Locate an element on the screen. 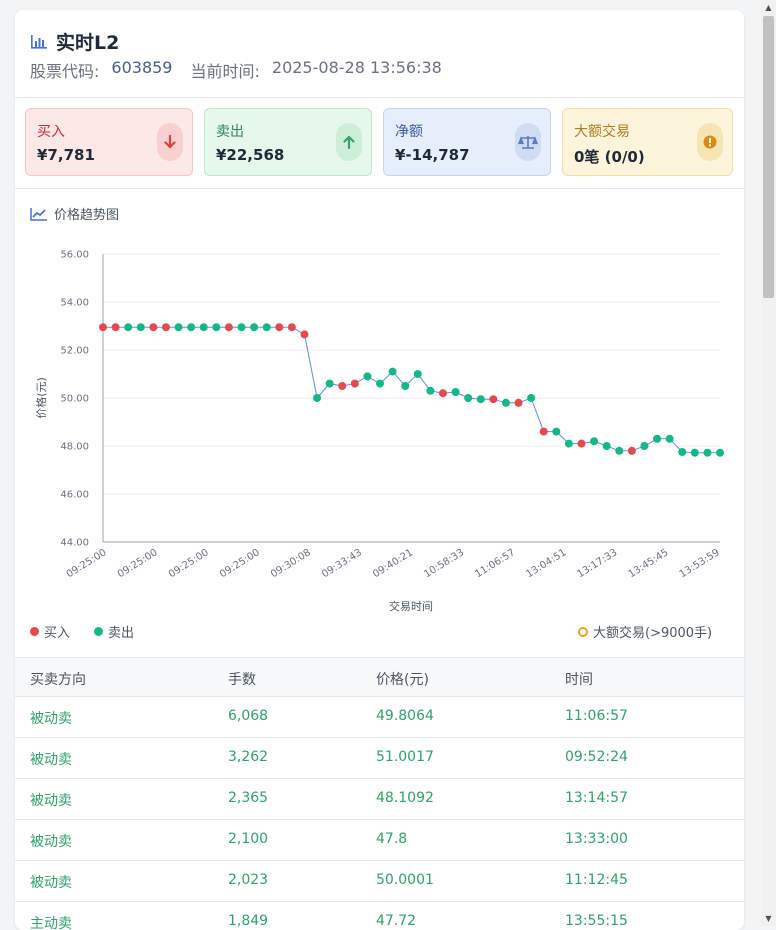  ring-icon is located at coordinates (583, 631).